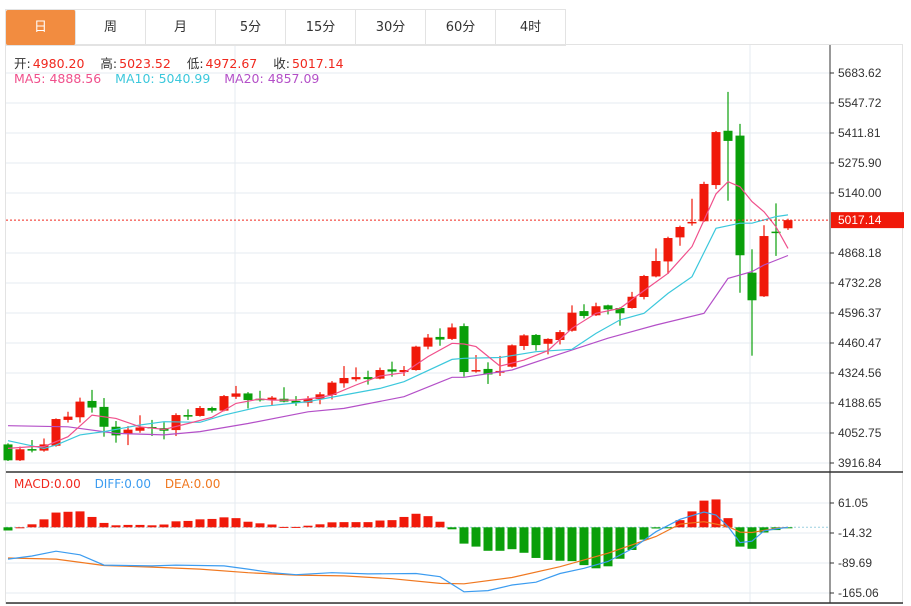 The width and height of the screenshot is (911, 606). What do you see at coordinates (860, 73) in the screenshot?
I see `y-tick-label: 5683.62` at bounding box center [860, 73].